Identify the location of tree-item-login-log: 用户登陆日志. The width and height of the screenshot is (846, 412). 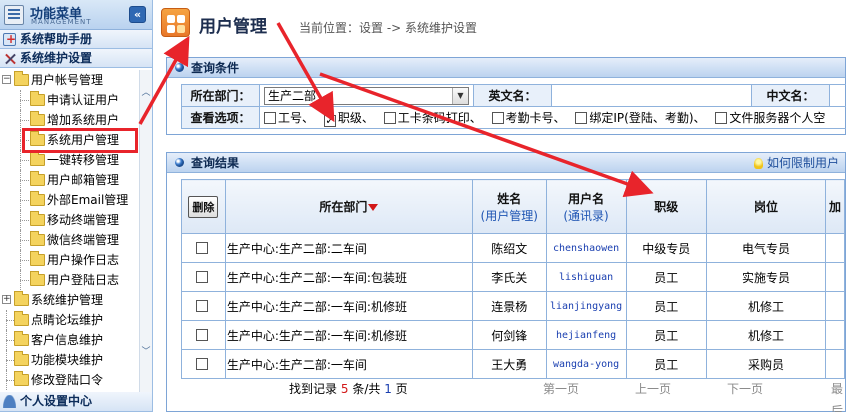
(70, 280).